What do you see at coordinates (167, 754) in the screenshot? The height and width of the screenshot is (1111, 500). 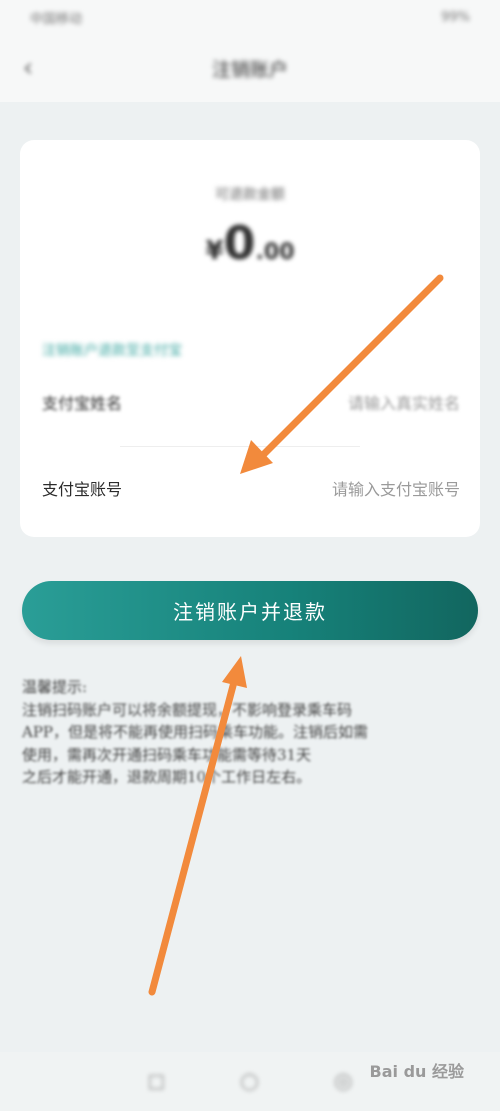 I see `tips-line: 使用，需再次开通扫码乘车功能需等待31天` at bounding box center [167, 754].